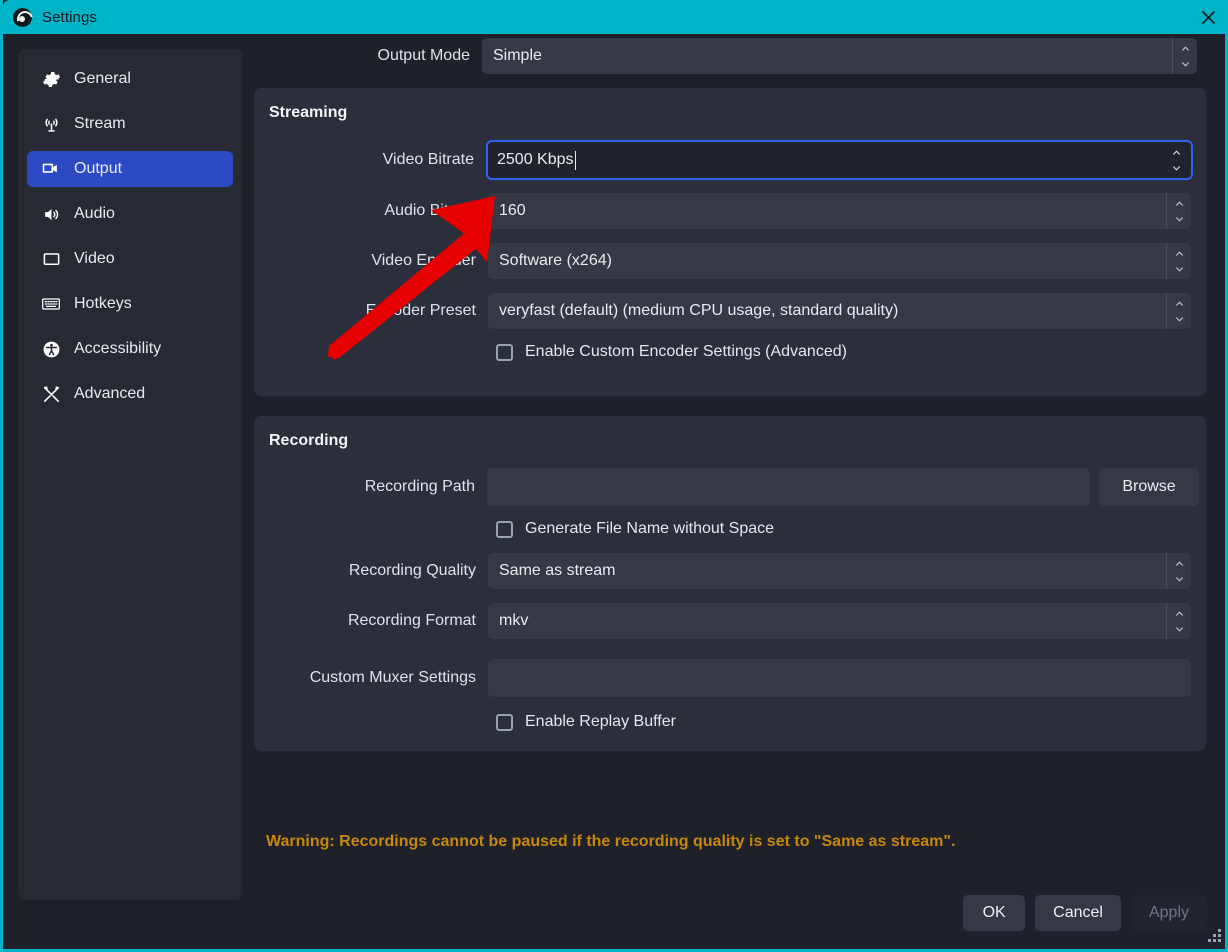  Describe the element at coordinates (514, 620) in the screenshot. I see `recording-format-value: mkv` at that location.